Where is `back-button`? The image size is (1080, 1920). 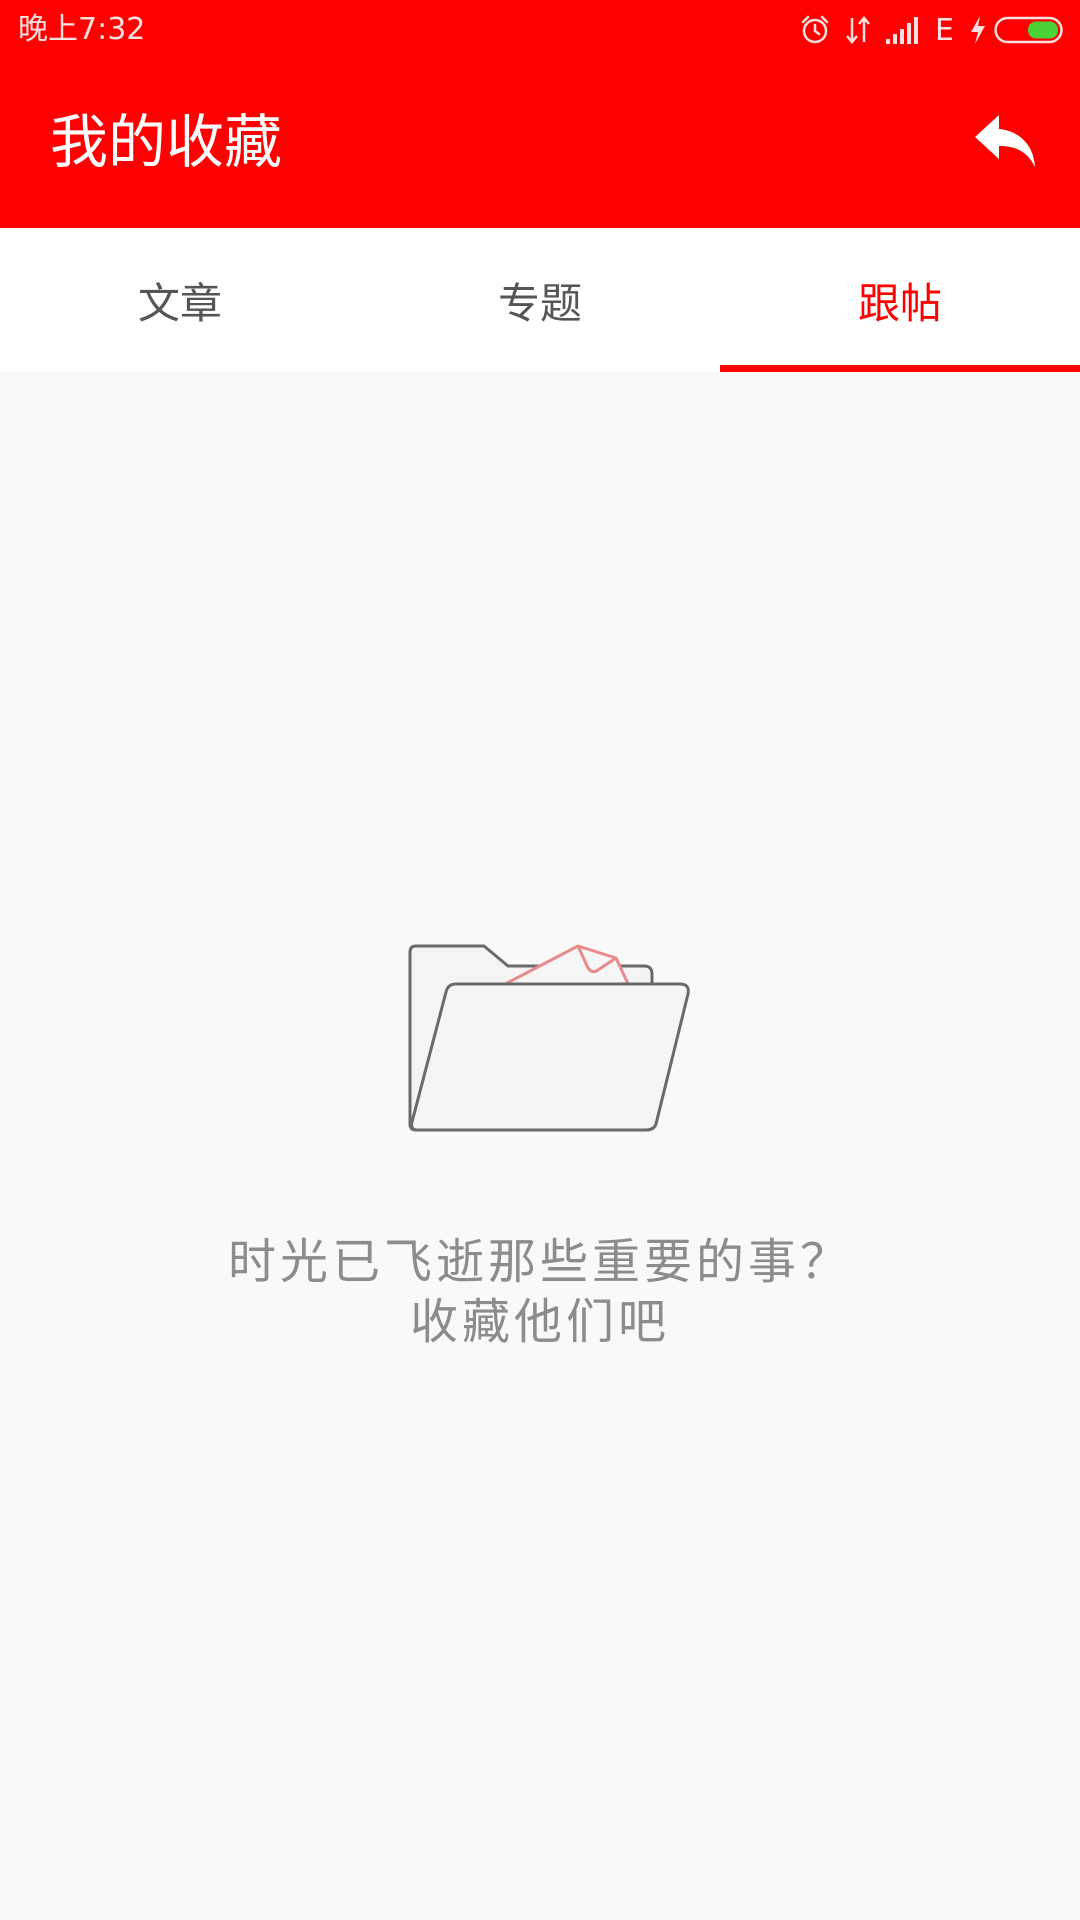
back-button is located at coordinates (1006, 144).